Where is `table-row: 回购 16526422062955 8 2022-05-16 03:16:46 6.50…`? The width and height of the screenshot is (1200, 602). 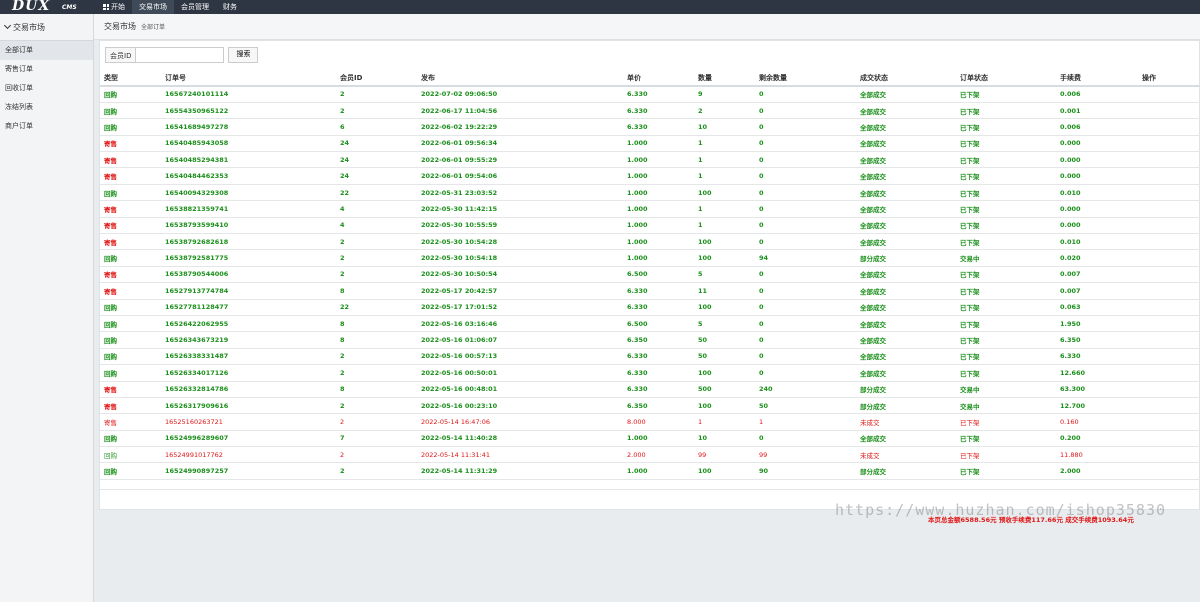
table-row: 回购 16526422062955 8 2022-05-16 03:16:46 6.50… is located at coordinates (650, 324).